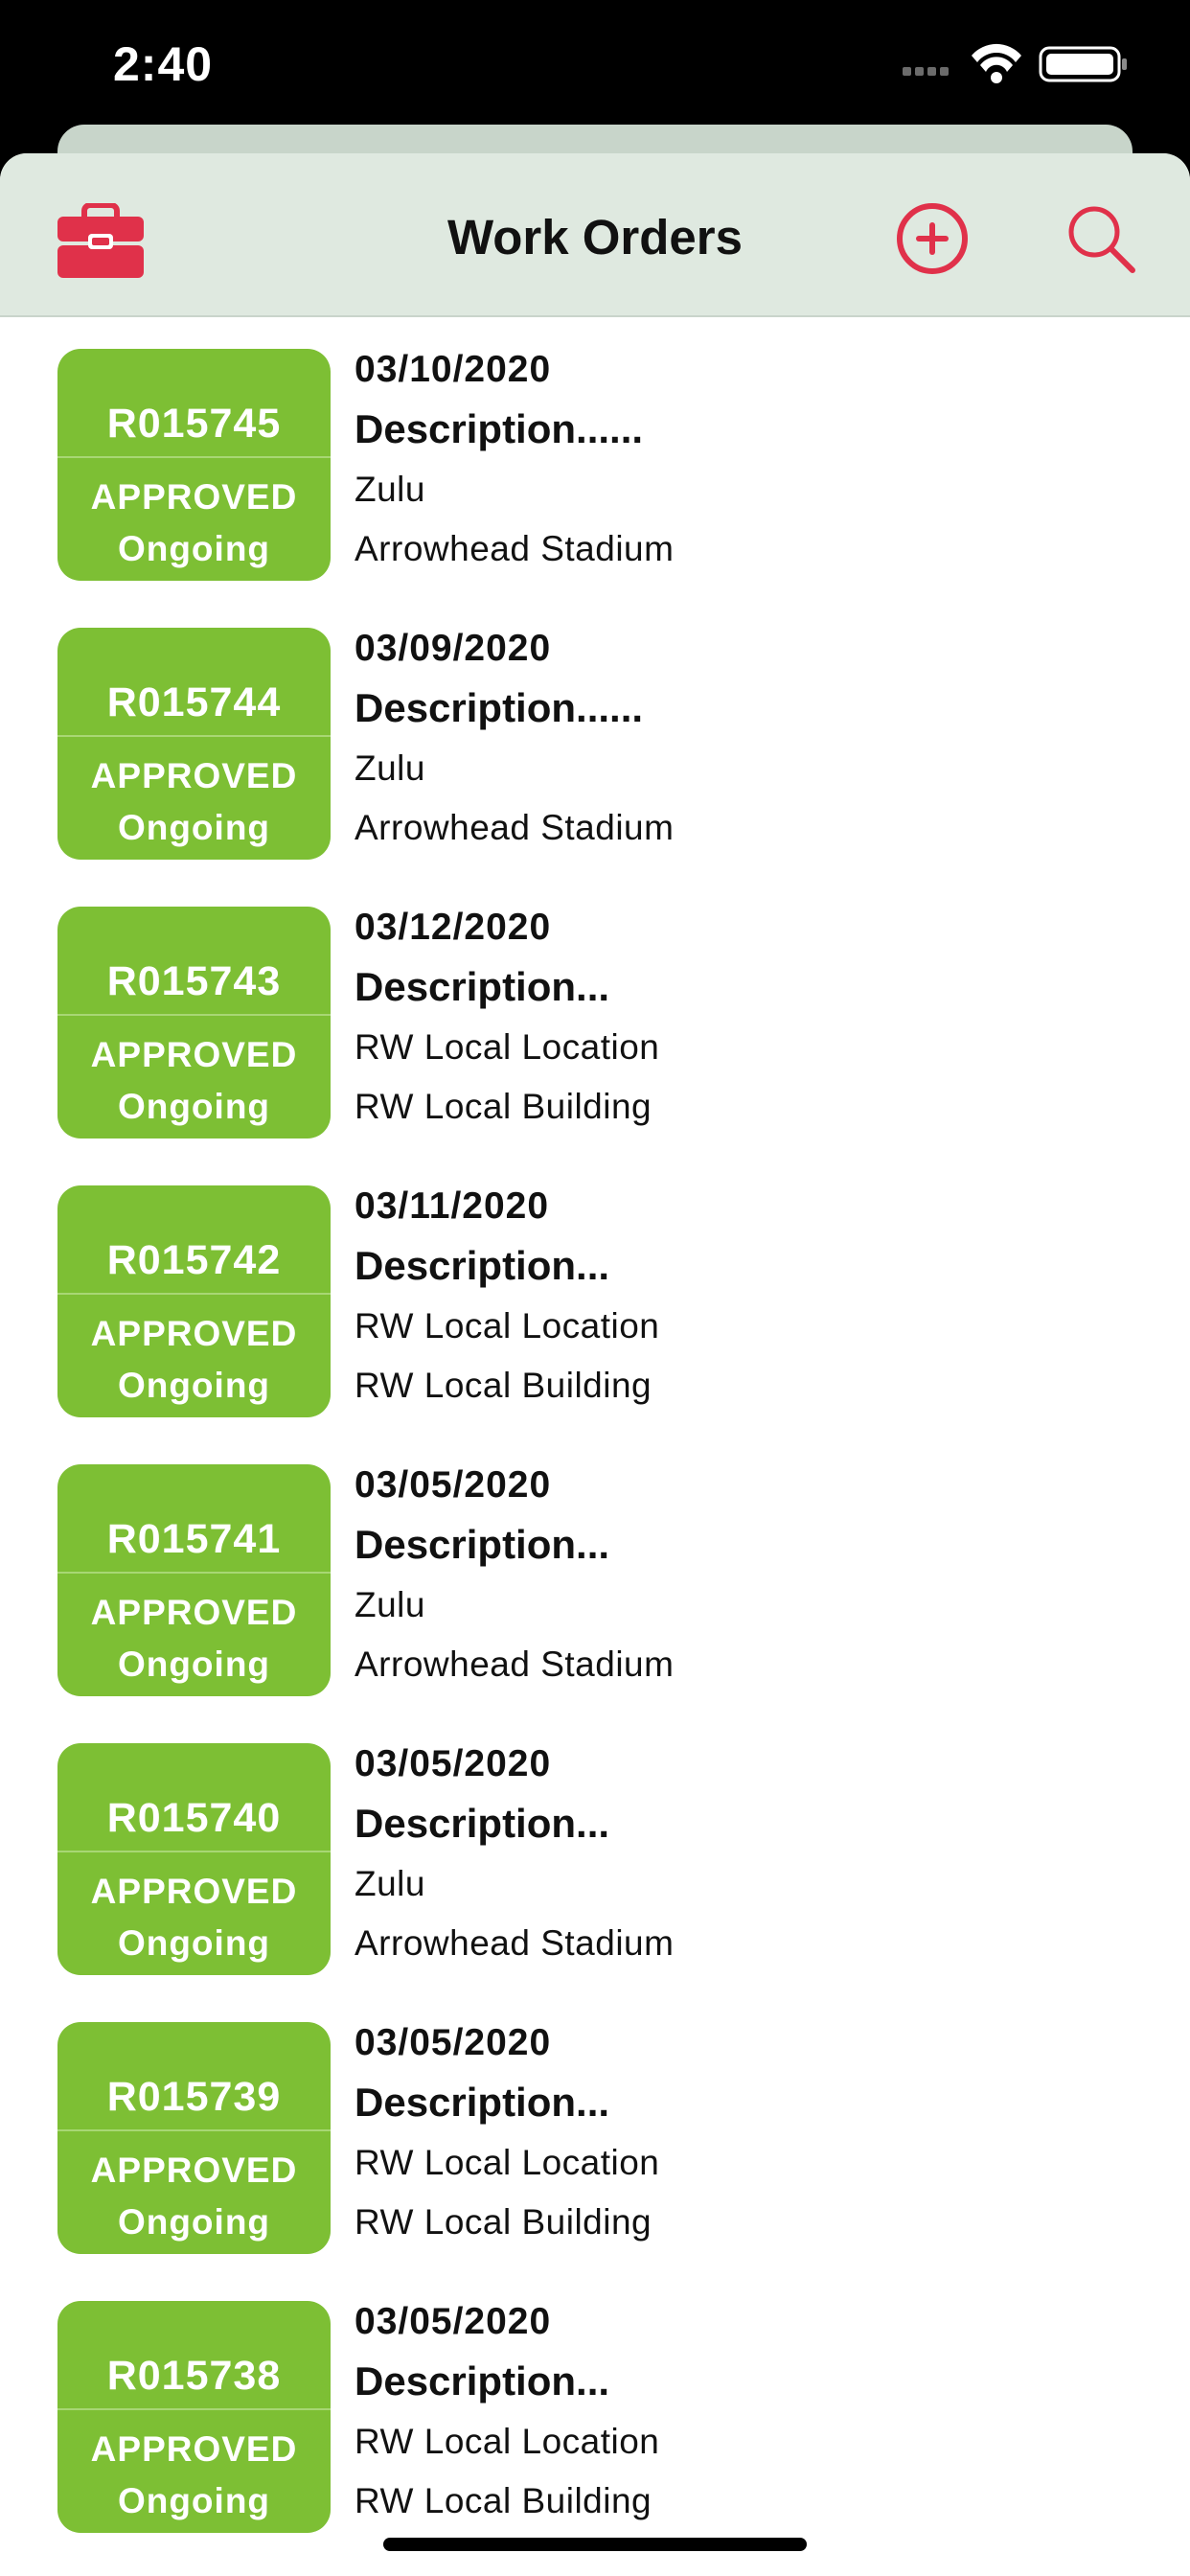  I want to click on work-order-id: R015740, so click(194, 1818).